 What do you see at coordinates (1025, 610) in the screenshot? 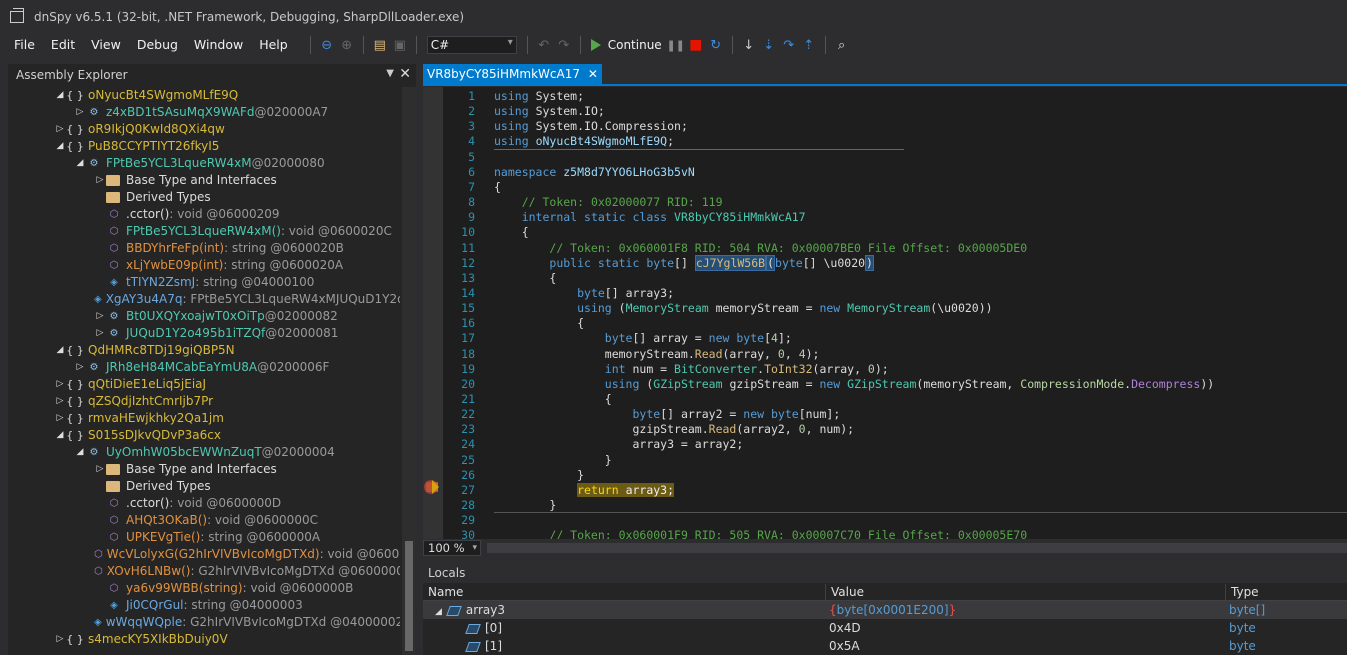
I see `local-value-cell: {byte[0x0001E200]}` at bounding box center [1025, 610].